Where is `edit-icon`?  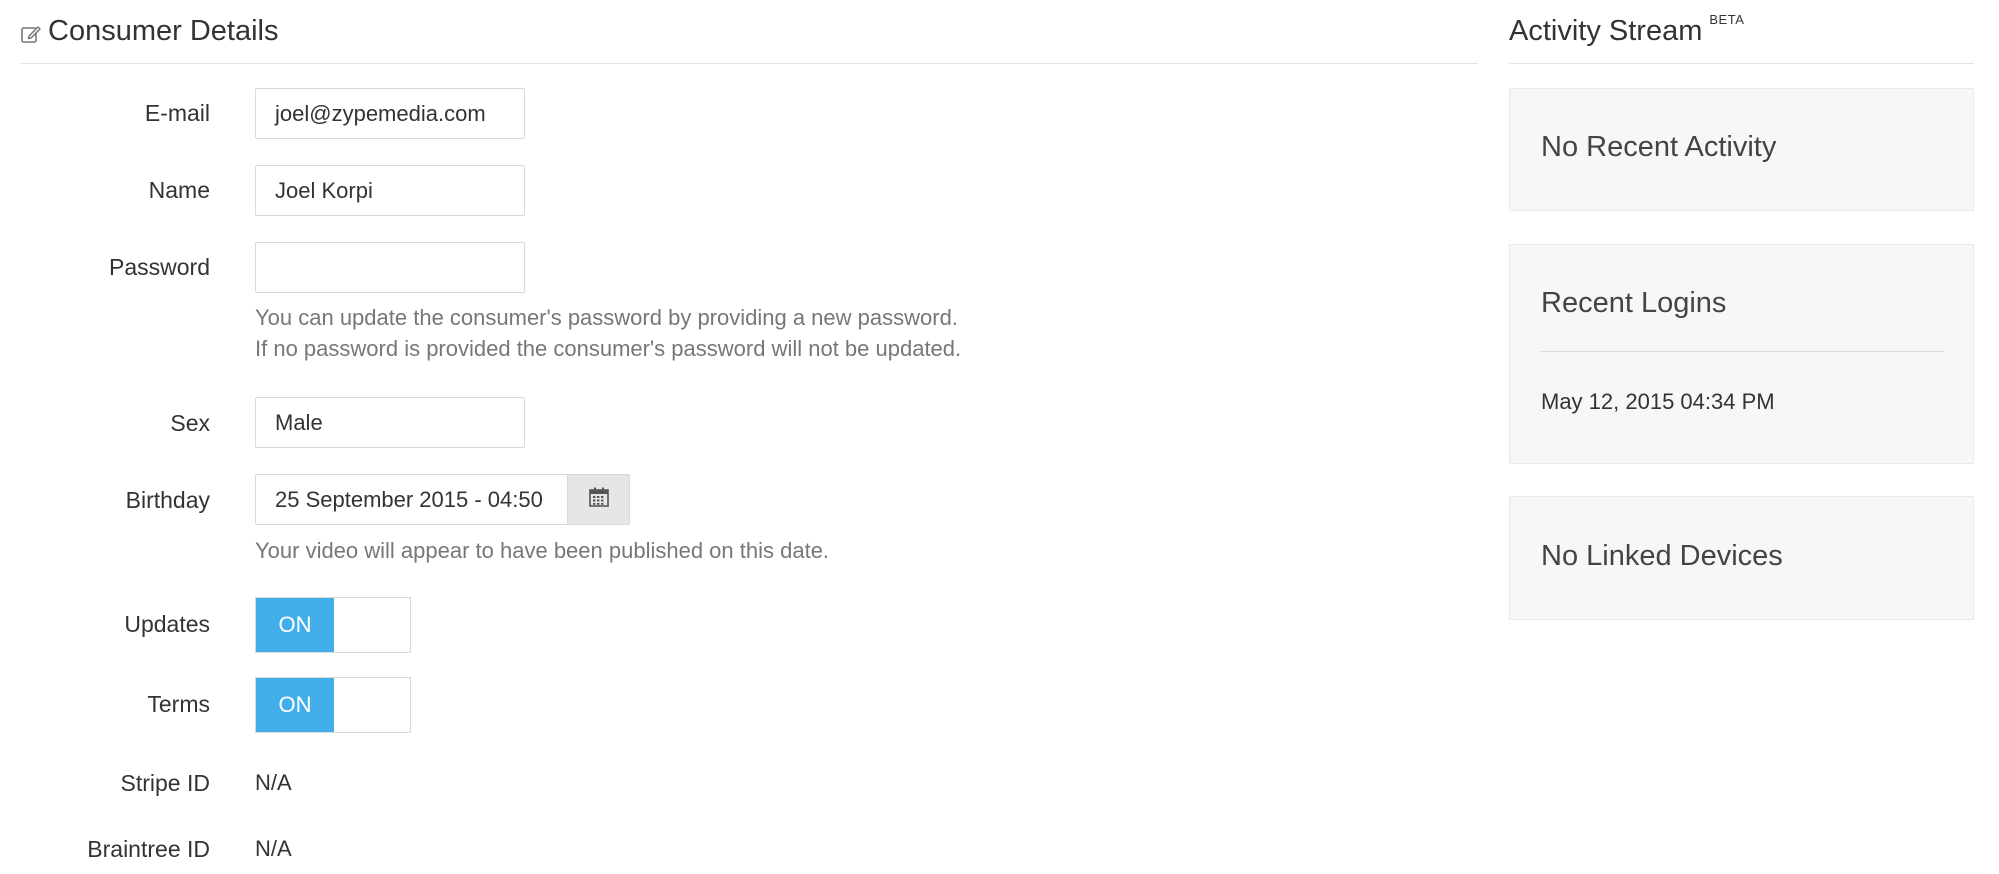
edit-icon is located at coordinates (31, 34).